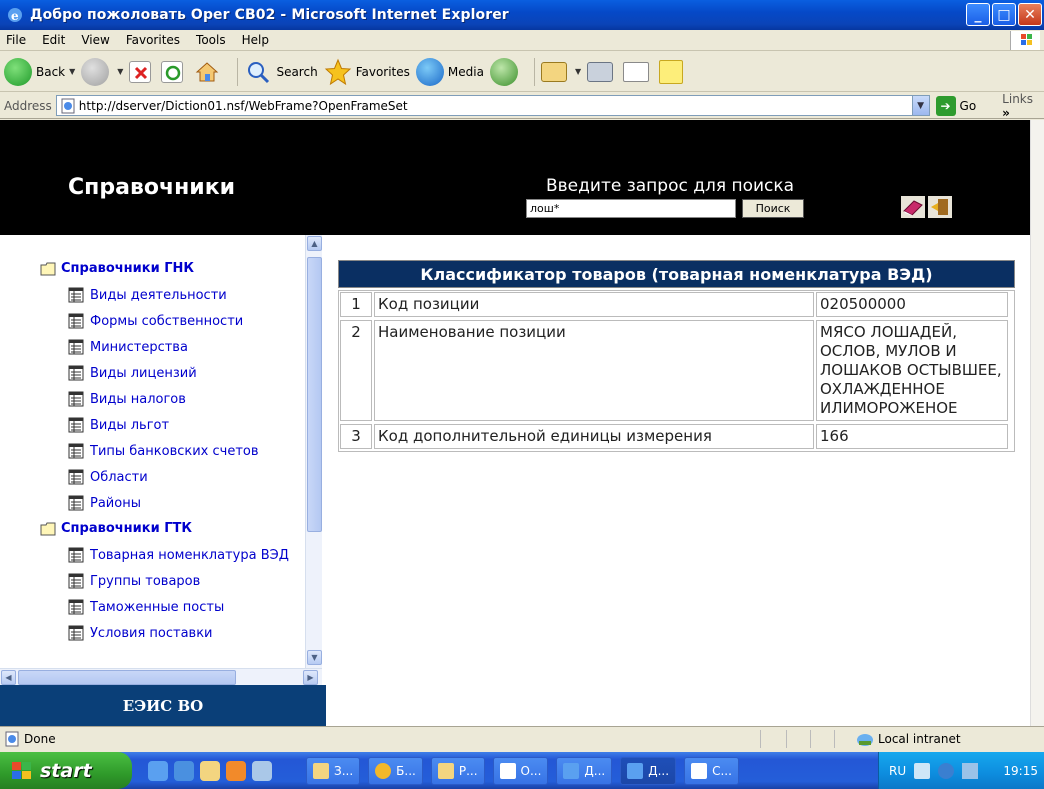 This screenshot has width=1044, height=789. I want to click on nav-item-label: Области, so click(119, 477).